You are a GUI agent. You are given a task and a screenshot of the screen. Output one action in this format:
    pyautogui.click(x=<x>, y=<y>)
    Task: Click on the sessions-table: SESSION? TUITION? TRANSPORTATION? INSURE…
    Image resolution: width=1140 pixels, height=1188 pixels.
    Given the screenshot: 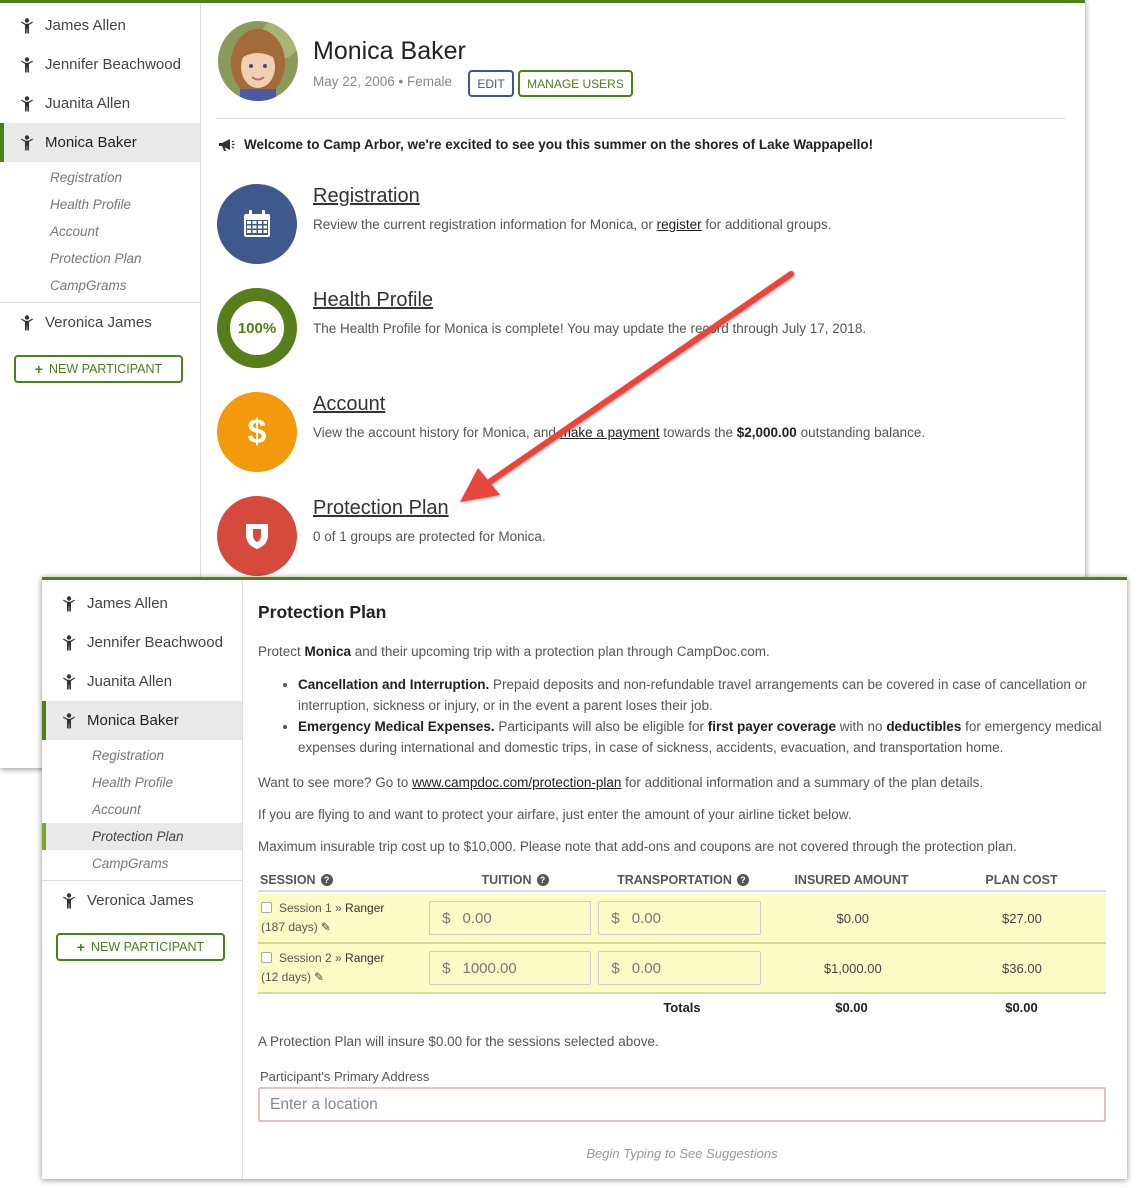 What is the action you would take?
    pyautogui.click(x=682, y=945)
    